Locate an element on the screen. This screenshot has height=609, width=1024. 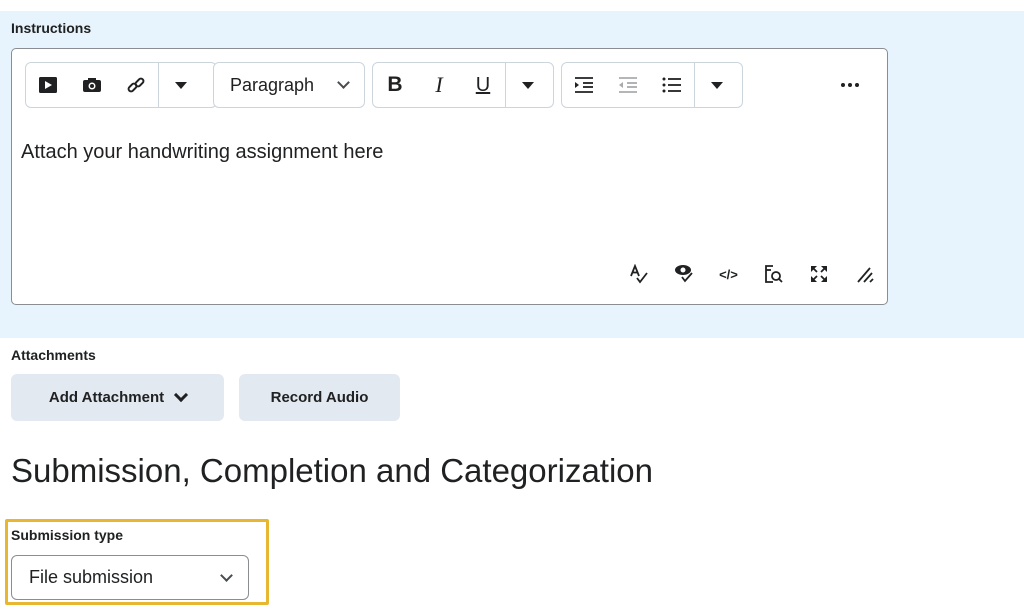
insert-link-icon is located at coordinates (136, 85).